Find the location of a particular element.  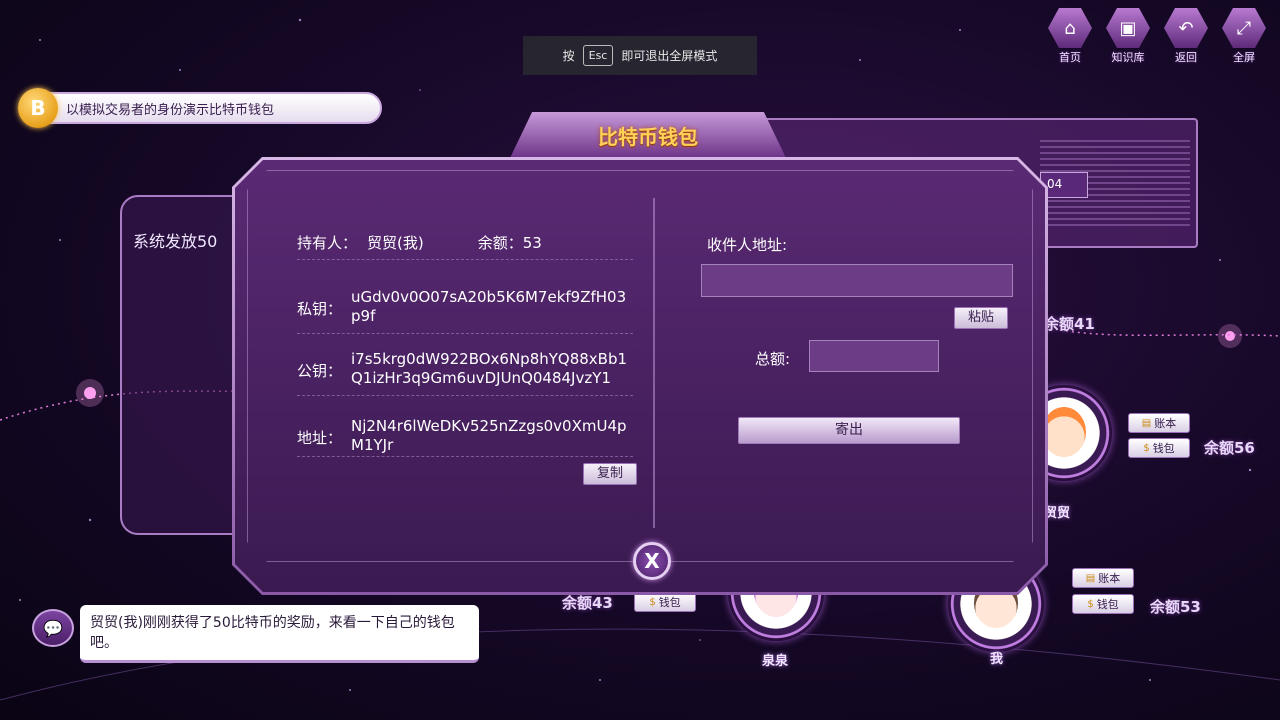

address-row: 地址： Nj2N4r6lWeDKv525nZzgs0v0XmU4pM1YJr is located at coordinates (465, 437).